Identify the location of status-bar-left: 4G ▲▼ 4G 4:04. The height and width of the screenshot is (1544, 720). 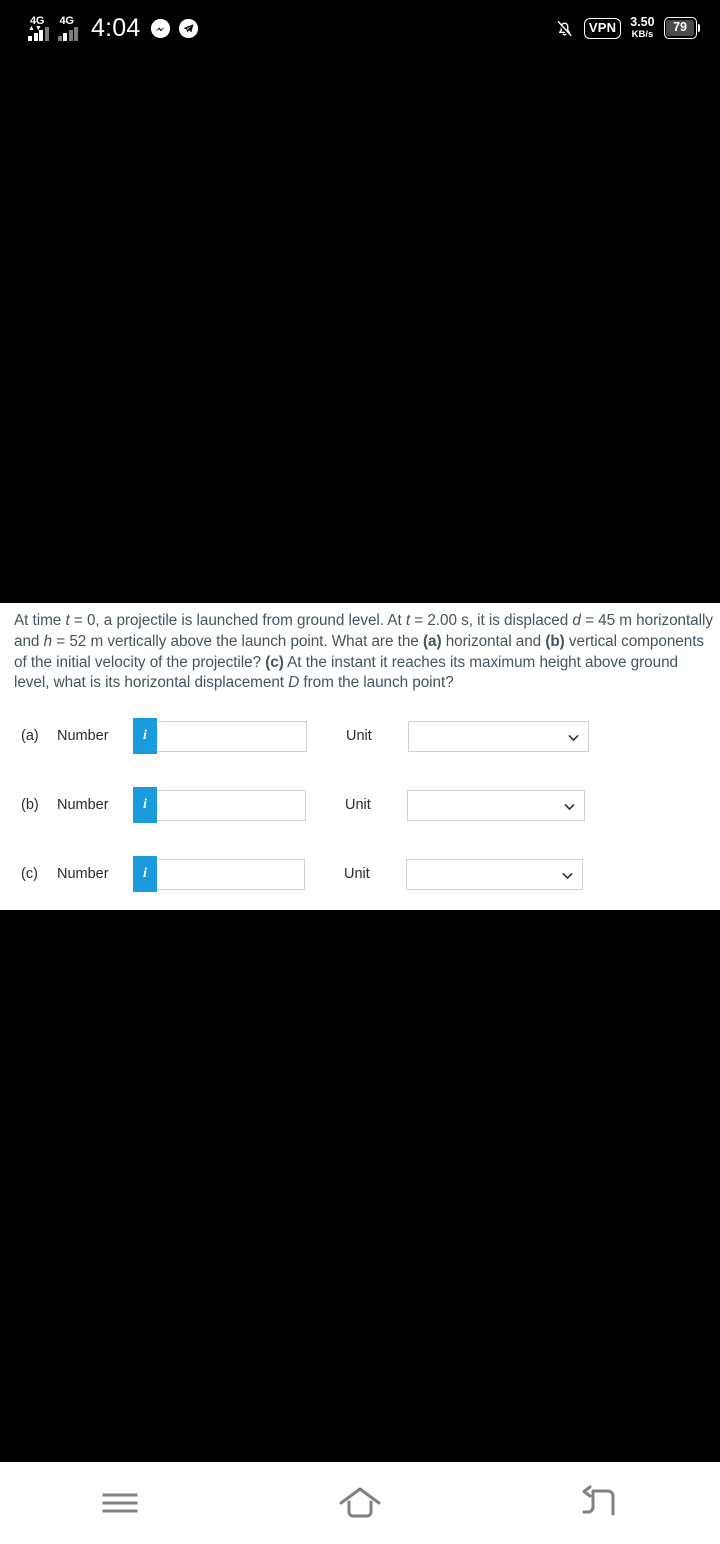
(113, 27).